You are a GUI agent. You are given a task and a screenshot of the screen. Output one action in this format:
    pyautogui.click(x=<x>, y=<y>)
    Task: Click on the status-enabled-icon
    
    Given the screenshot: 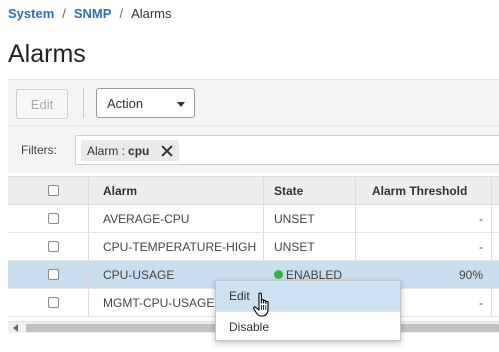 What is the action you would take?
    pyautogui.click(x=278, y=274)
    